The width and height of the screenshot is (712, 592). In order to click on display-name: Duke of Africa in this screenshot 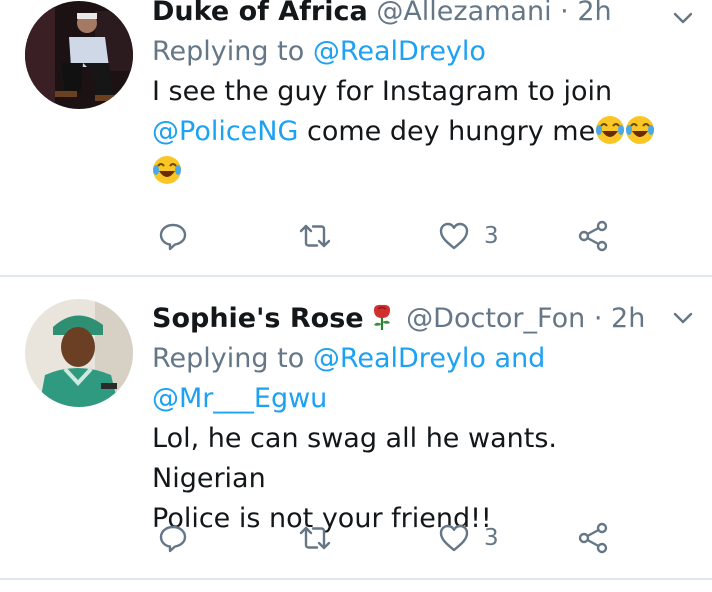, I will do `click(260, 13)`.